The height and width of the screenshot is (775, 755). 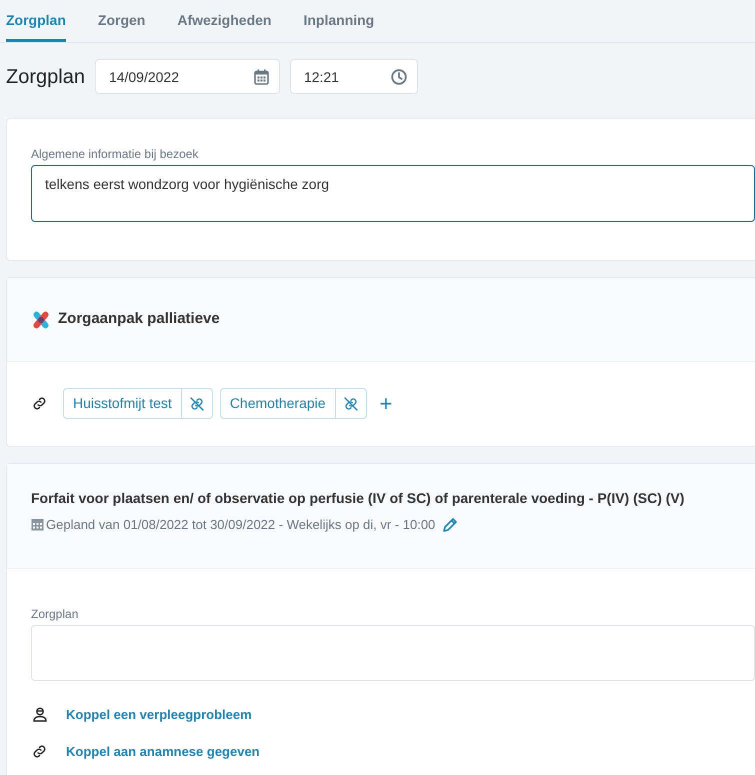 I want to click on tag-label: Chemotherapie, so click(x=277, y=403).